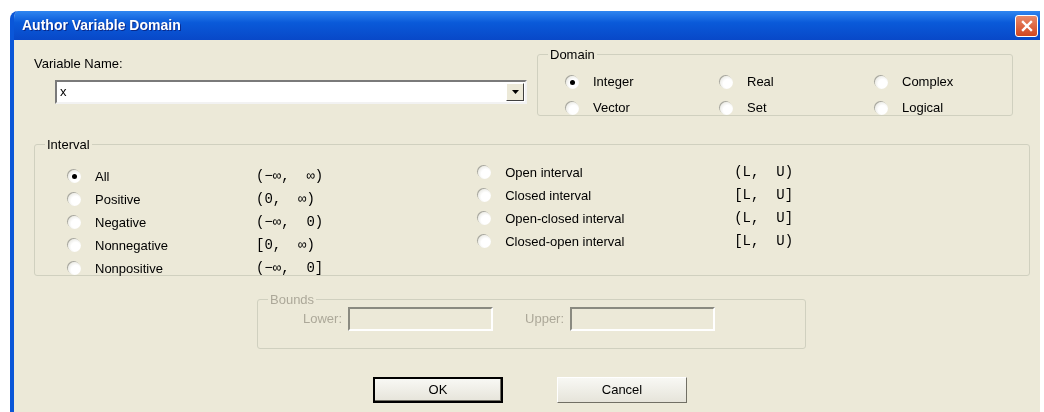 The width and height of the screenshot is (1044, 412). Describe the element at coordinates (285, 245) in the screenshot. I see `interval-notation: [0, ∞)` at that location.